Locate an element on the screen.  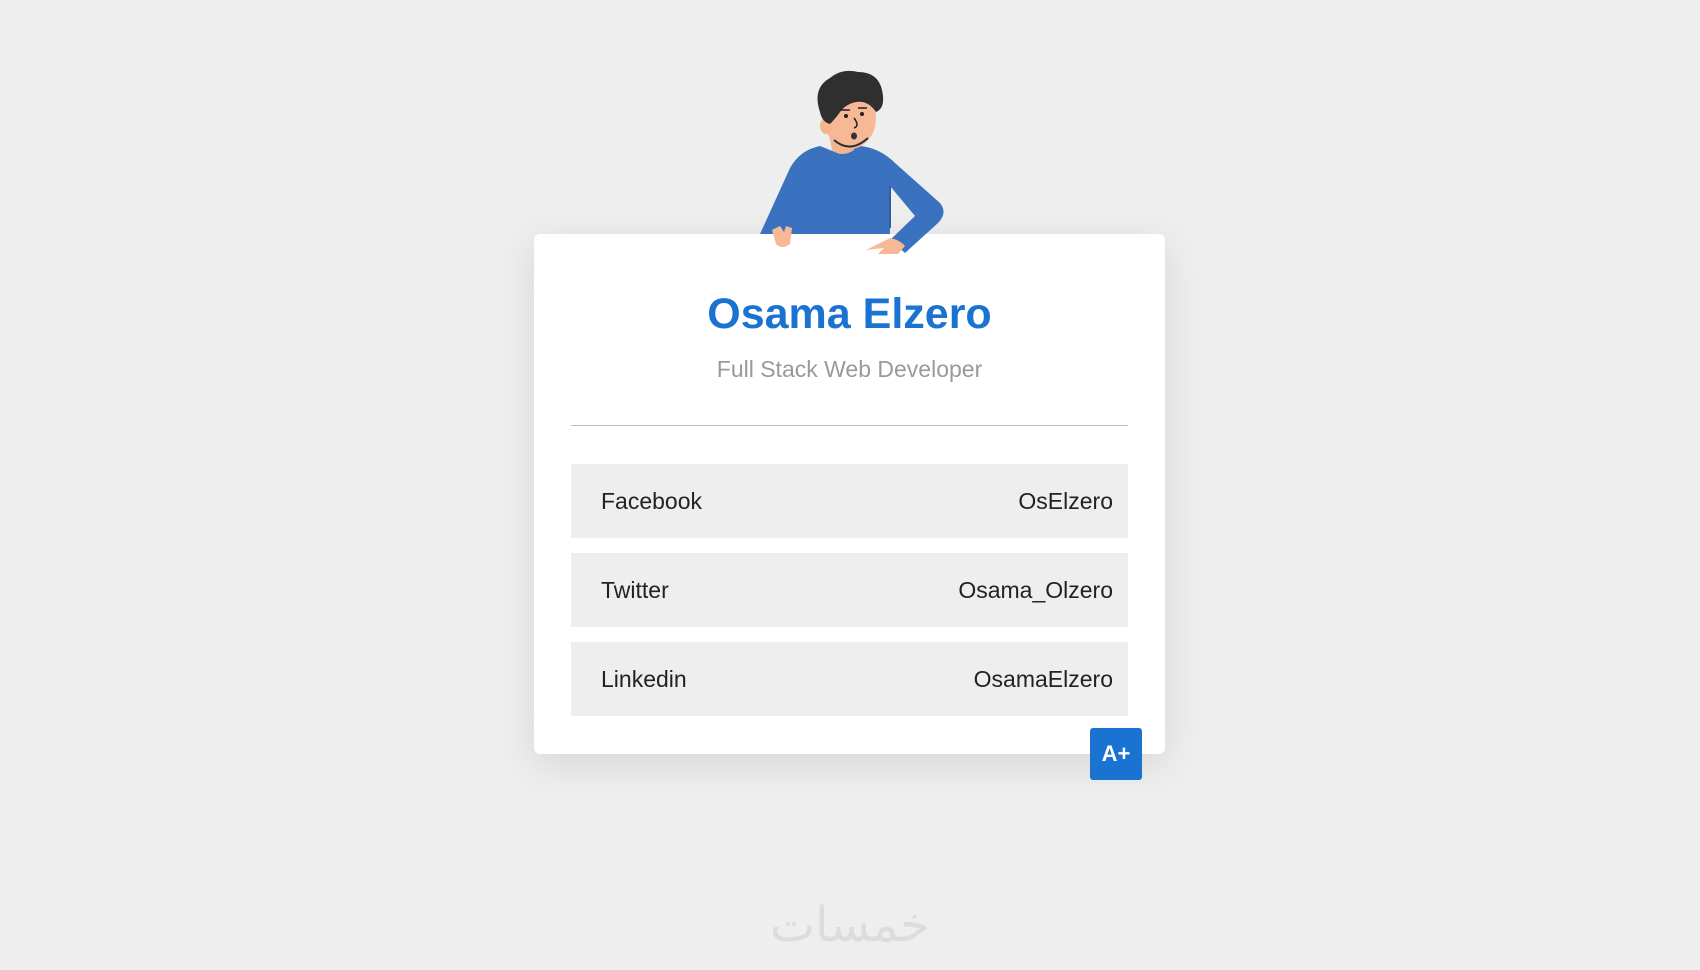
social-link-platform: Twitter is located at coordinates (635, 589).